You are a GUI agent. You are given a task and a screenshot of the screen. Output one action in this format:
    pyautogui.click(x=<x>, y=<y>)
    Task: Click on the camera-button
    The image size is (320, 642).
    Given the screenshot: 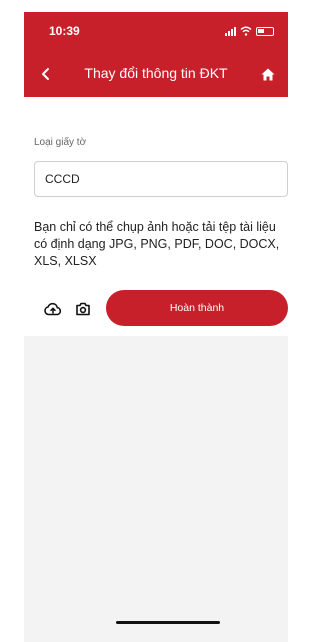 What is the action you would take?
    pyautogui.click(x=83, y=309)
    